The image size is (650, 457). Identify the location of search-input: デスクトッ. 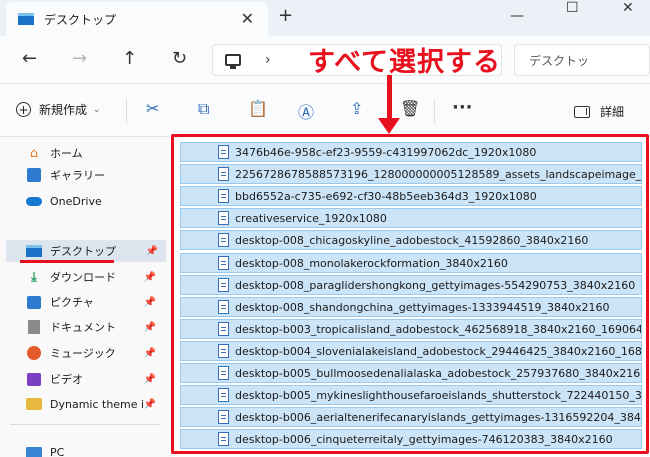
(582, 60).